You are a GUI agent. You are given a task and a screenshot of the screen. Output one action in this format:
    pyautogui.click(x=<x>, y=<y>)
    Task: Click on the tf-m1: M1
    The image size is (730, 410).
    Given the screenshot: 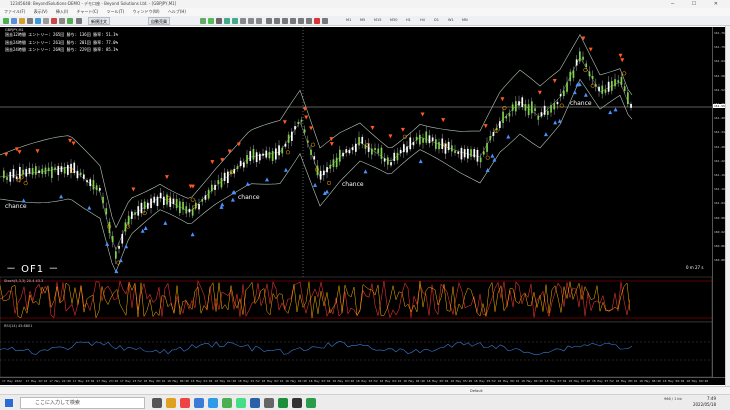 What is the action you would take?
    pyautogui.click(x=348, y=20)
    